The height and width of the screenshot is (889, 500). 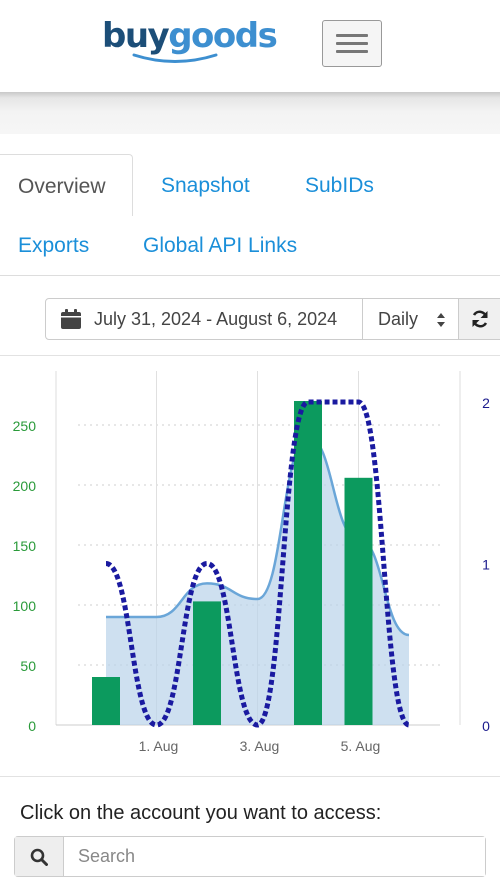 I want to click on date-range-picker: July 31, 2024 - August 6, 2024, so click(x=204, y=319).